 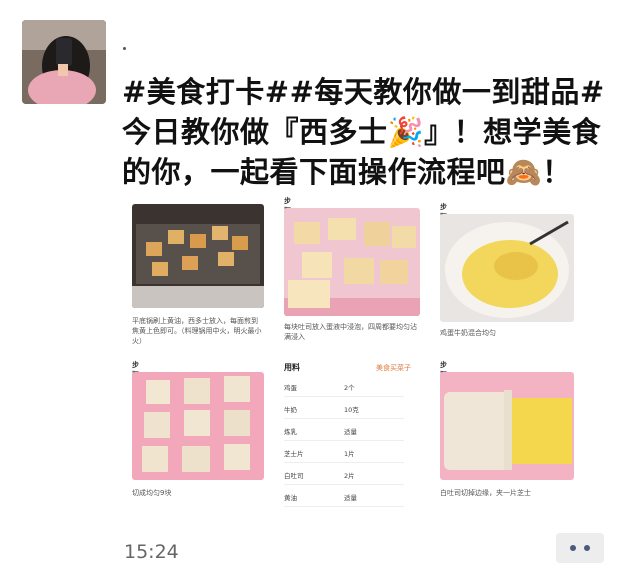 I want to click on more-button, so click(x=580, y=548).